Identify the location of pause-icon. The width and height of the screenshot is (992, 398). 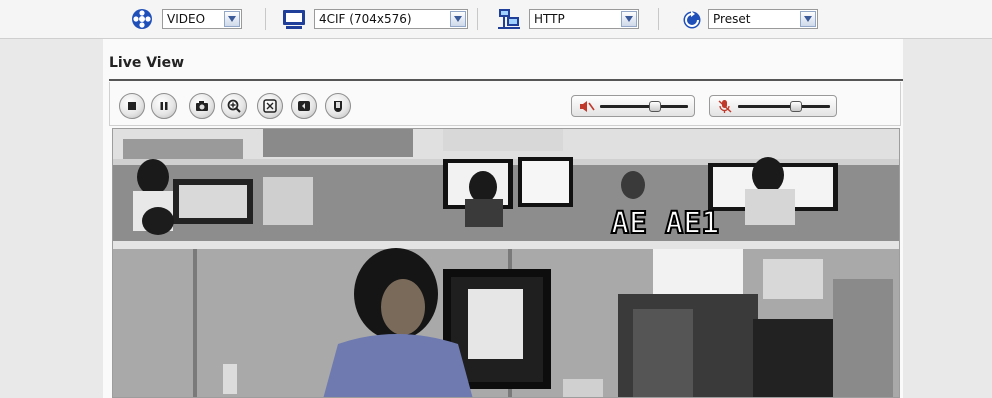
(164, 106).